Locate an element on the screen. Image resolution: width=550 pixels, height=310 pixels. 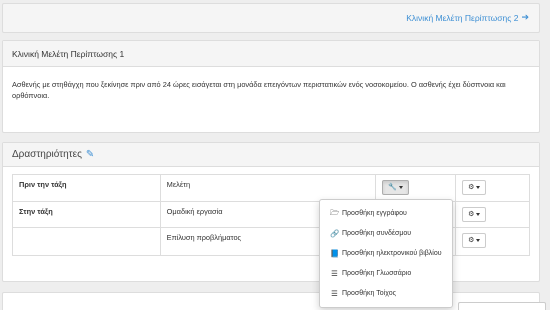
menu-item-label: Προσθήκη Τοίχος is located at coordinates (369, 293).